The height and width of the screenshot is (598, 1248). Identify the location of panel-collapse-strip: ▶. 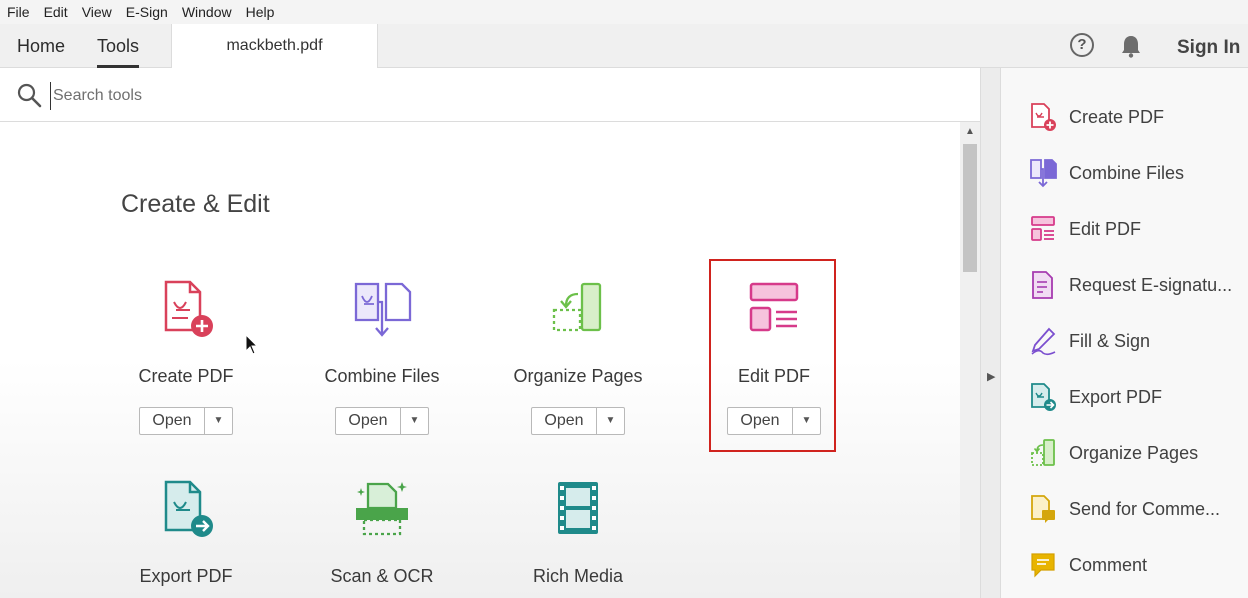
(990, 333).